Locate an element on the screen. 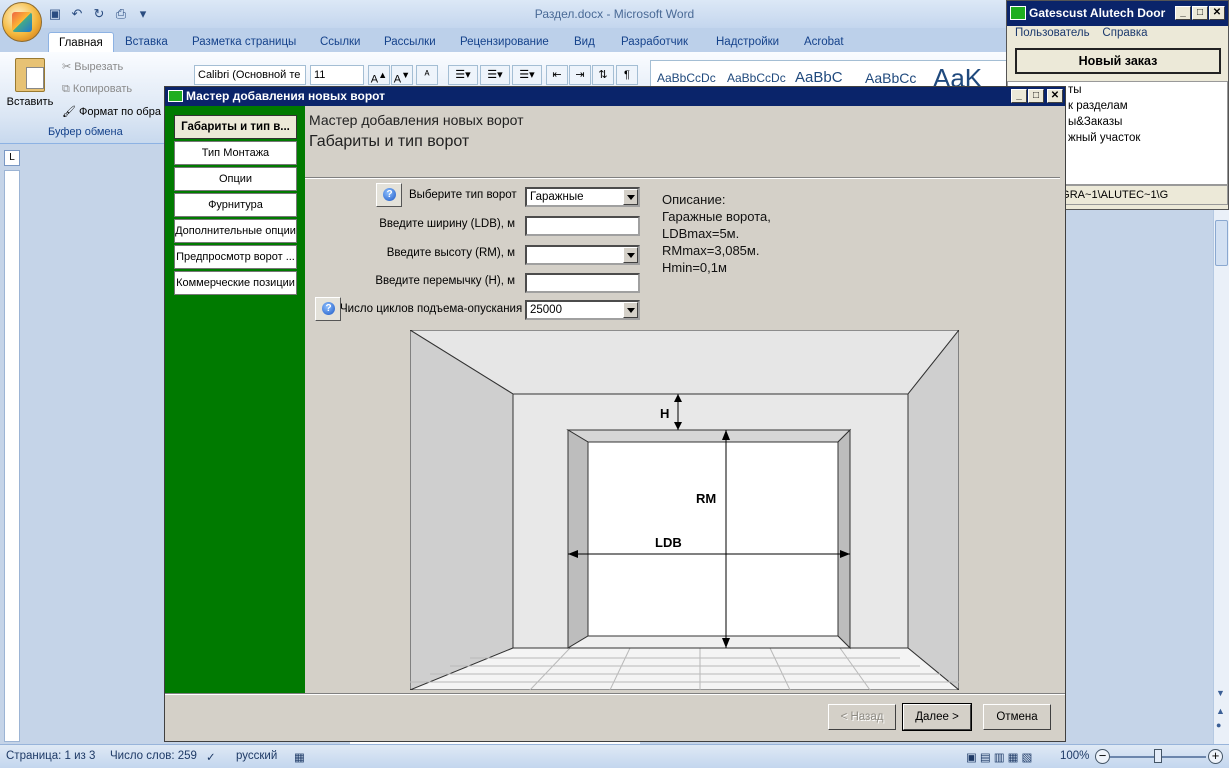  word-vertical-scrollbar: ▼ ▲ ● is located at coordinates (1221, 476).